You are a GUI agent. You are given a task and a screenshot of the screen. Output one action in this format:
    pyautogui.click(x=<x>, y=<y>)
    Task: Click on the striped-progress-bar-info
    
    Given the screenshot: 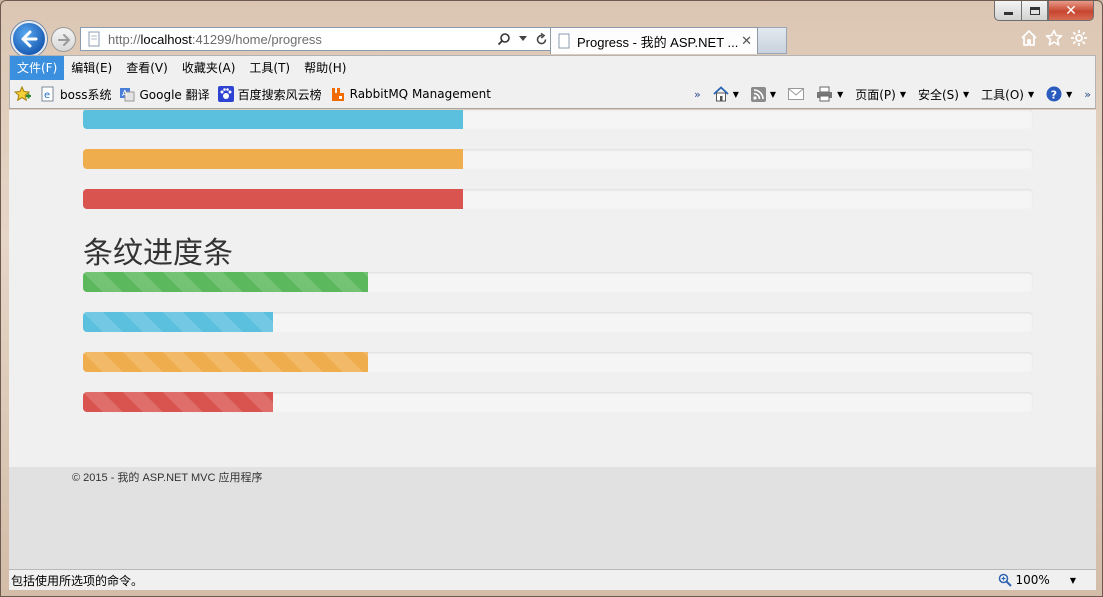 What is the action you would take?
    pyautogui.click(x=558, y=322)
    